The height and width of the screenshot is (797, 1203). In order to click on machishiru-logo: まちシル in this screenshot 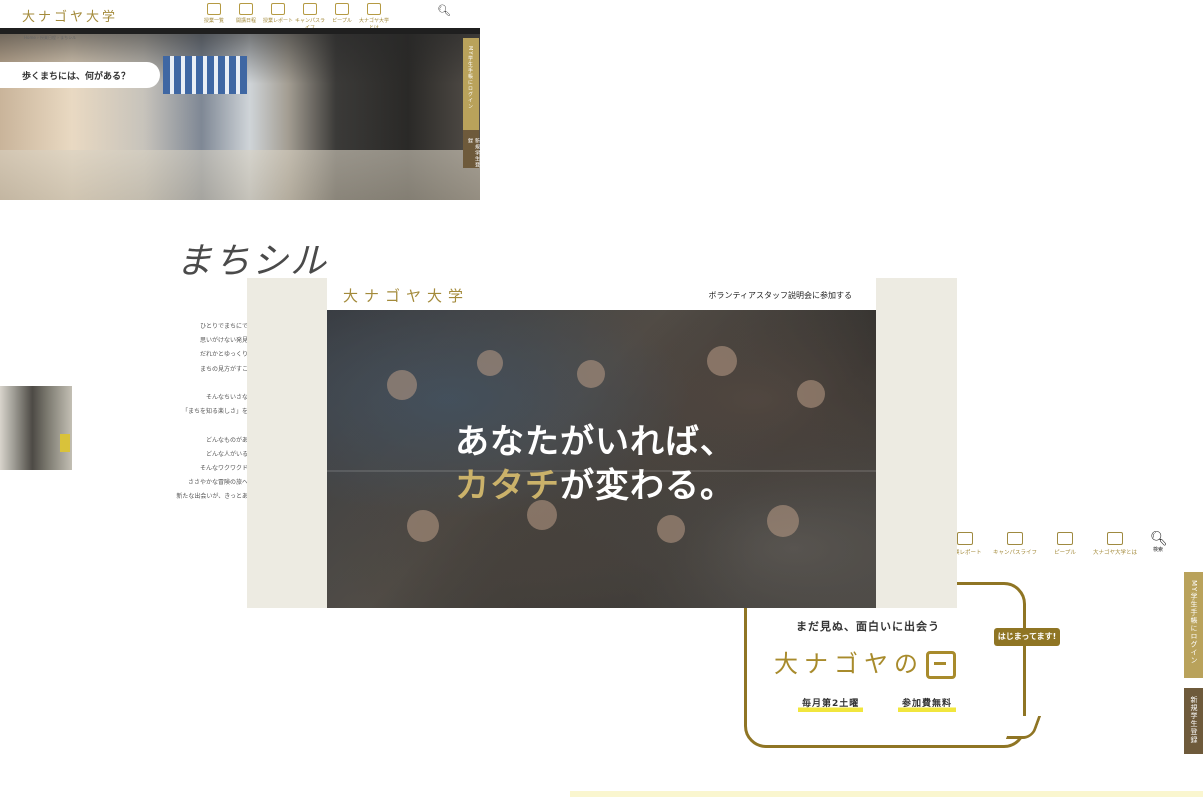, I will do `click(252, 261)`.